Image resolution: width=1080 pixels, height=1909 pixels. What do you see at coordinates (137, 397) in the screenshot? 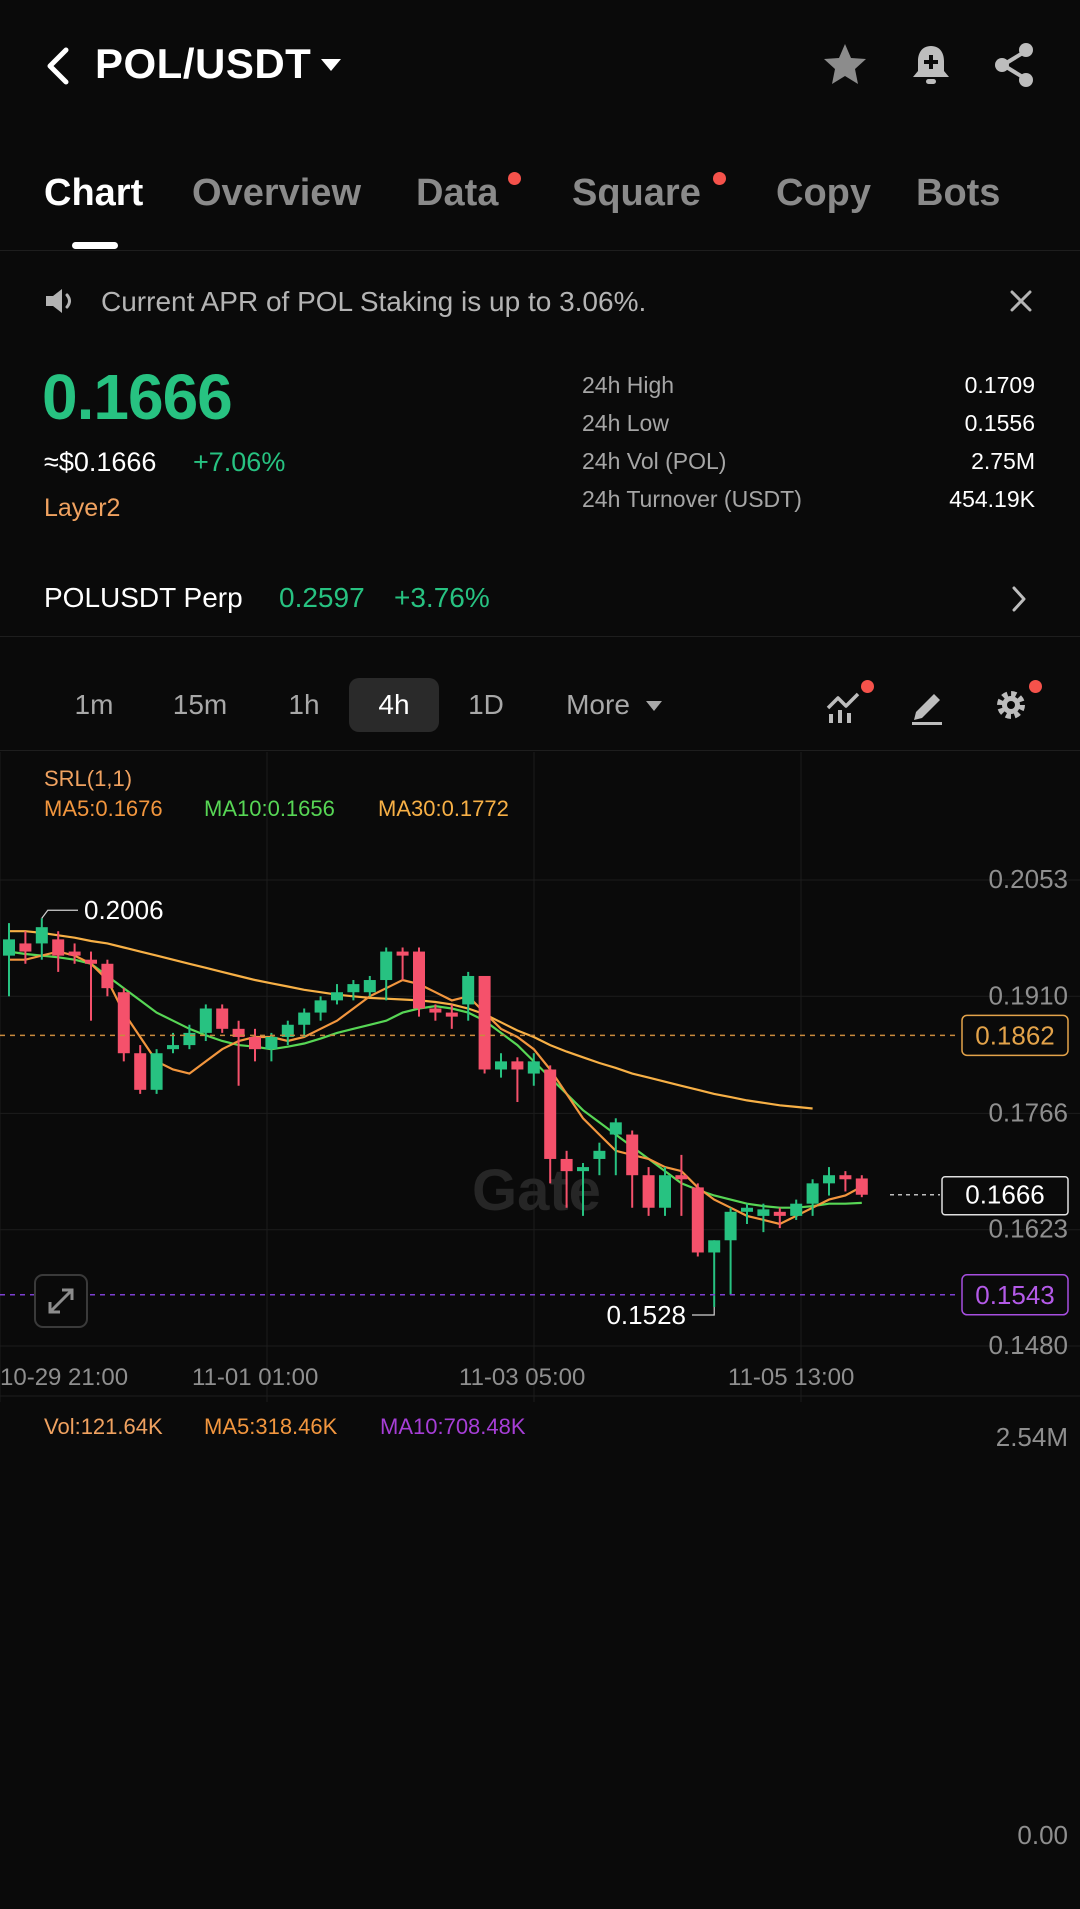
I see `last-price: 0.1666` at bounding box center [137, 397].